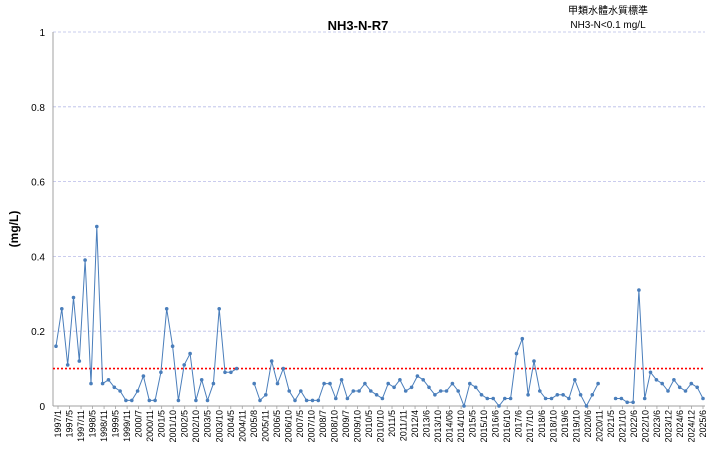 The width and height of the screenshot is (710, 467). What do you see at coordinates (369, 424) in the screenshot?
I see `x-tick-label: 2010/5` at bounding box center [369, 424].